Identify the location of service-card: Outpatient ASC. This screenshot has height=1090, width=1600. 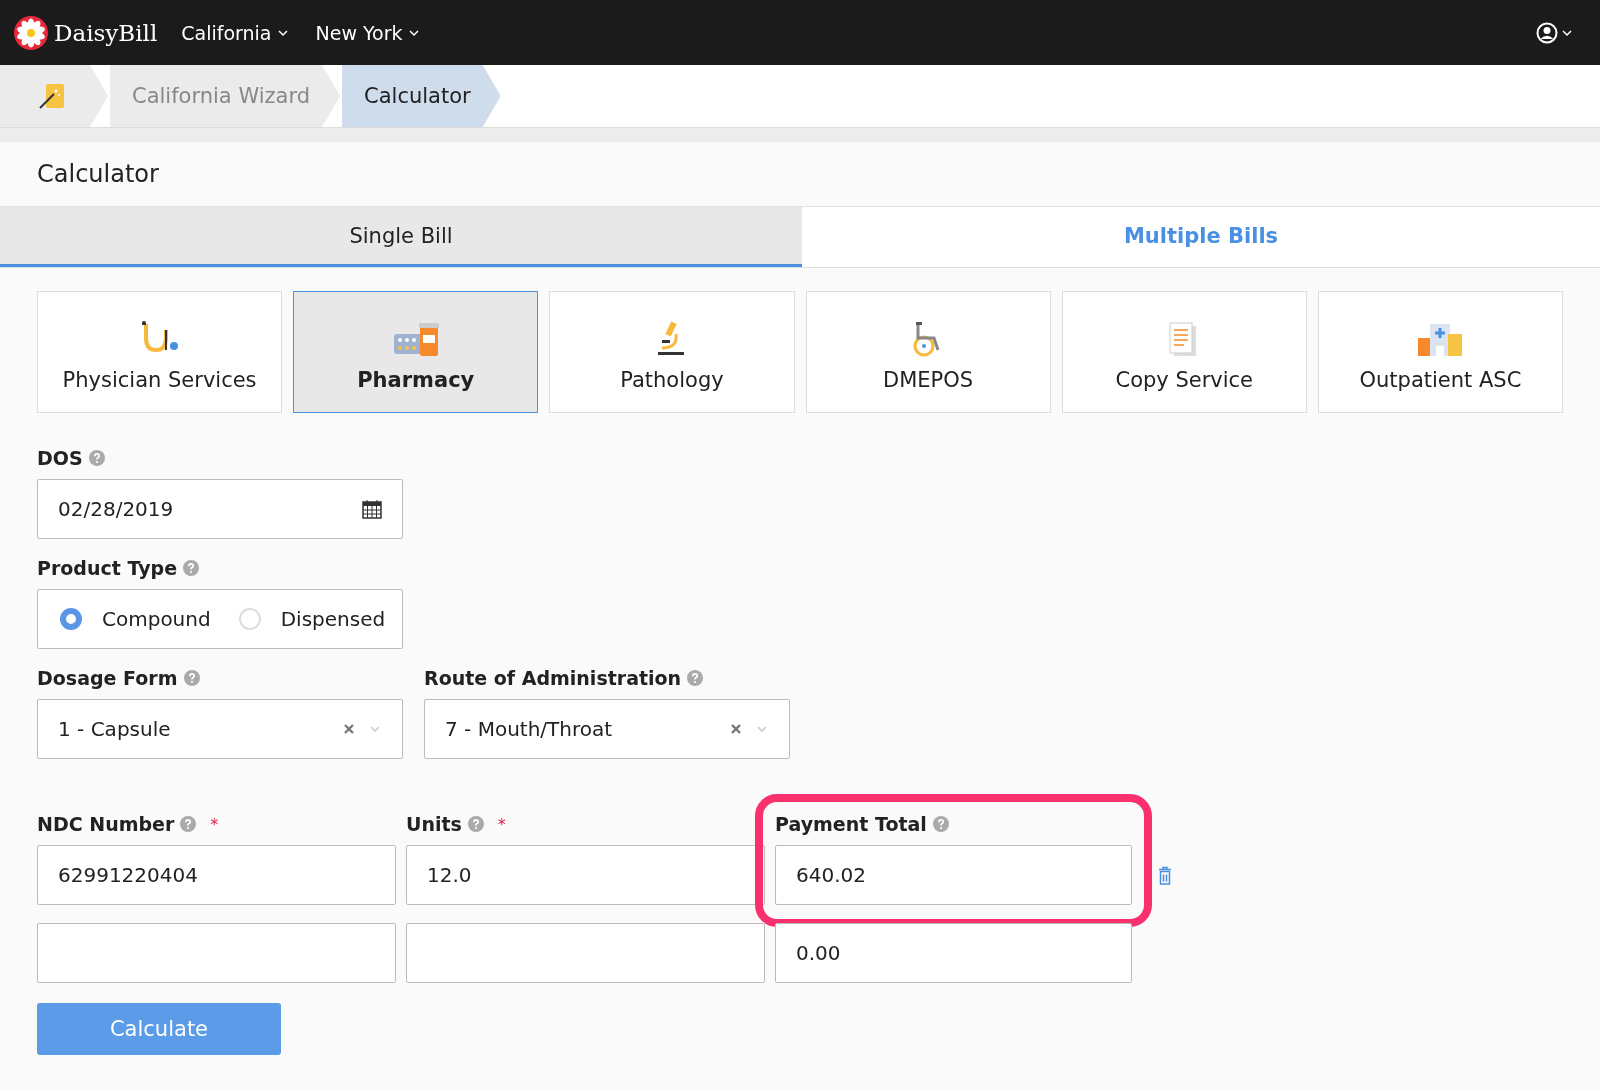
(1440, 352).